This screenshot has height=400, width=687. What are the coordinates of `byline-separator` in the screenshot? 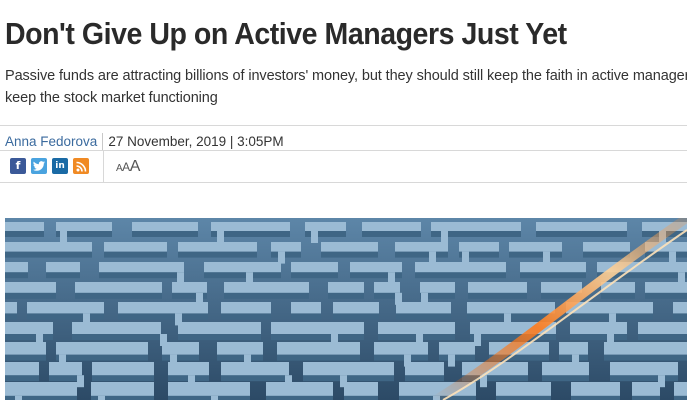 It's located at (103, 142).